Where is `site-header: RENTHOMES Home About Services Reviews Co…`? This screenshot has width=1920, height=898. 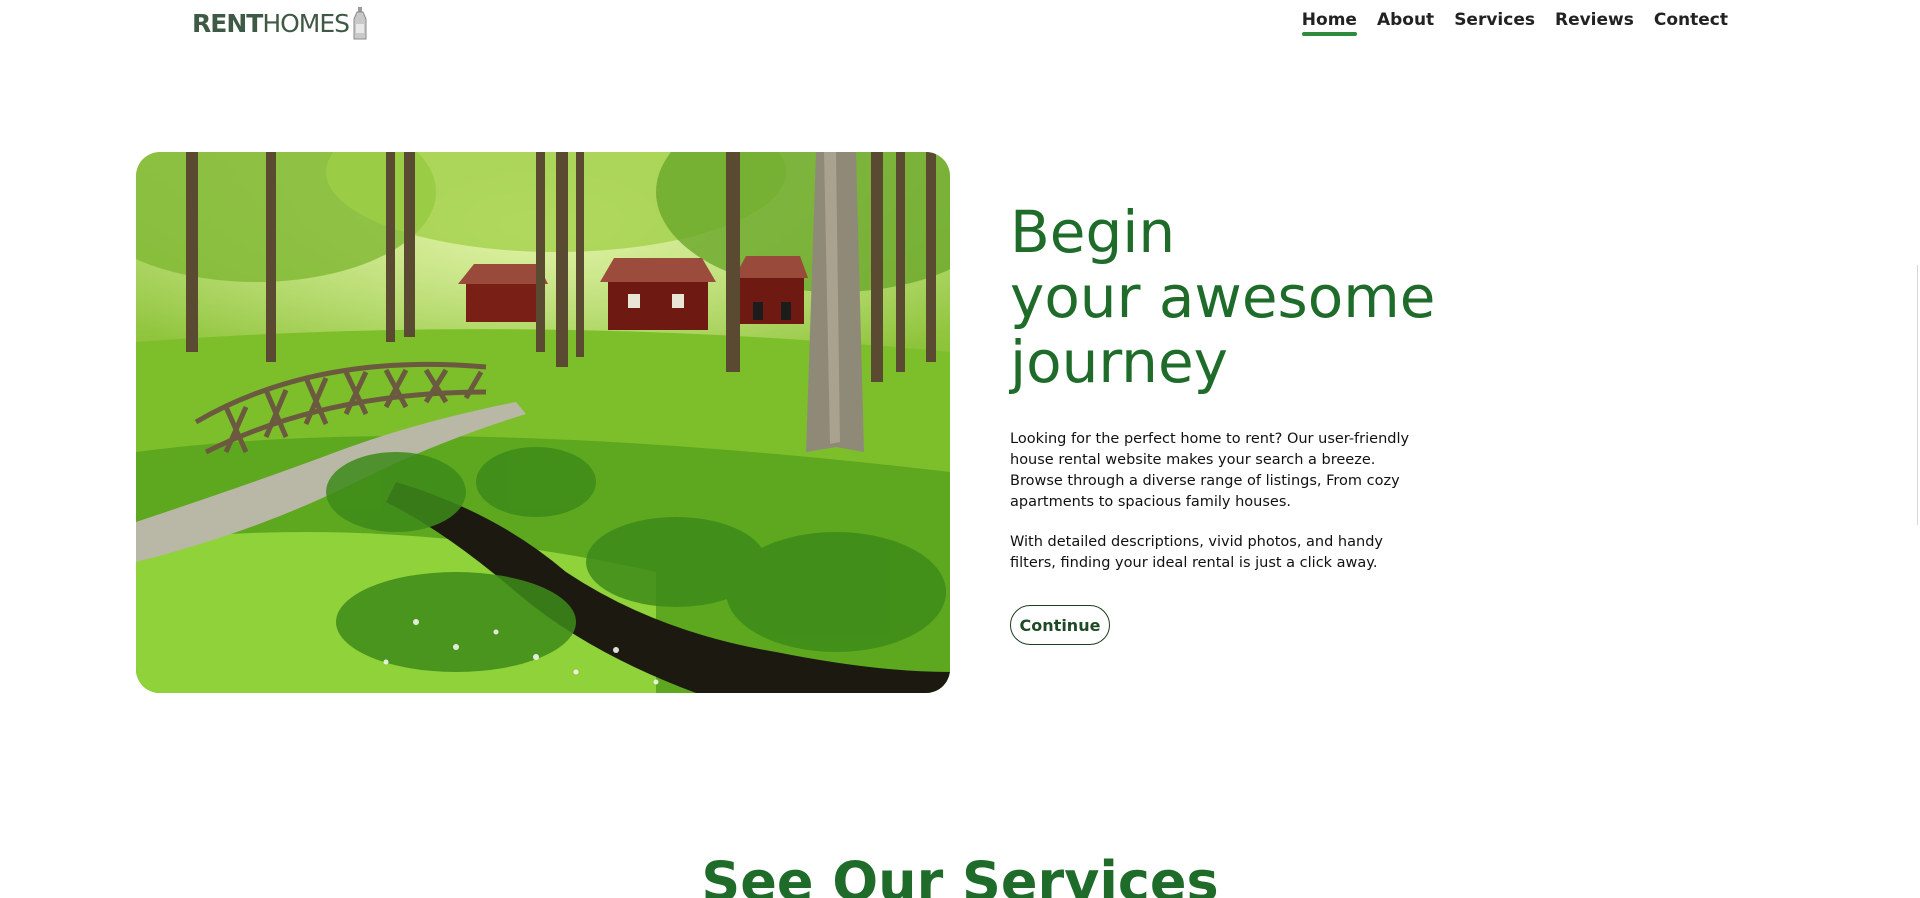 site-header: RENTHOMES Home About Services Reviews Co… is located at coordinates (960, 22).